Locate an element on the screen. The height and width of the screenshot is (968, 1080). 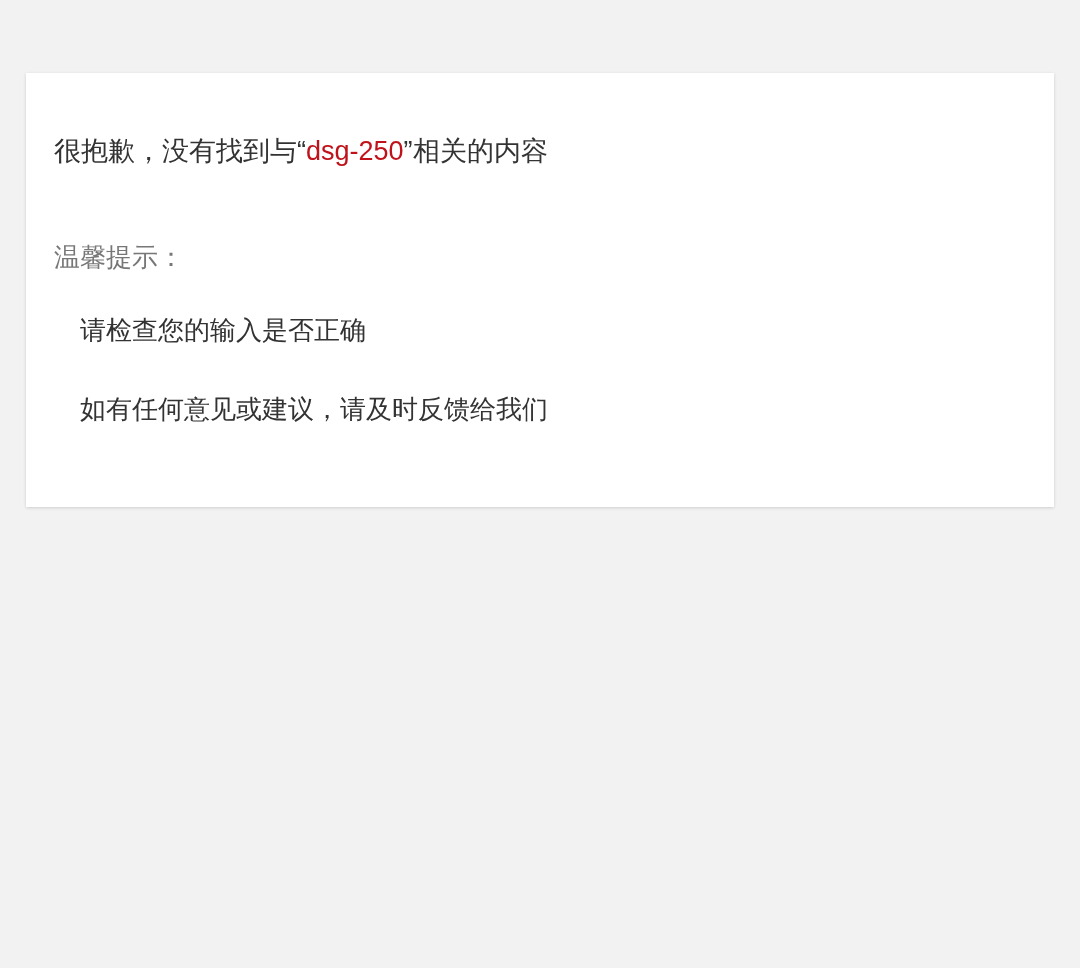
no-results-message: 很抱歉，没有找到与“dsg-250”相关的内容 is located at coordinates (301, 151).